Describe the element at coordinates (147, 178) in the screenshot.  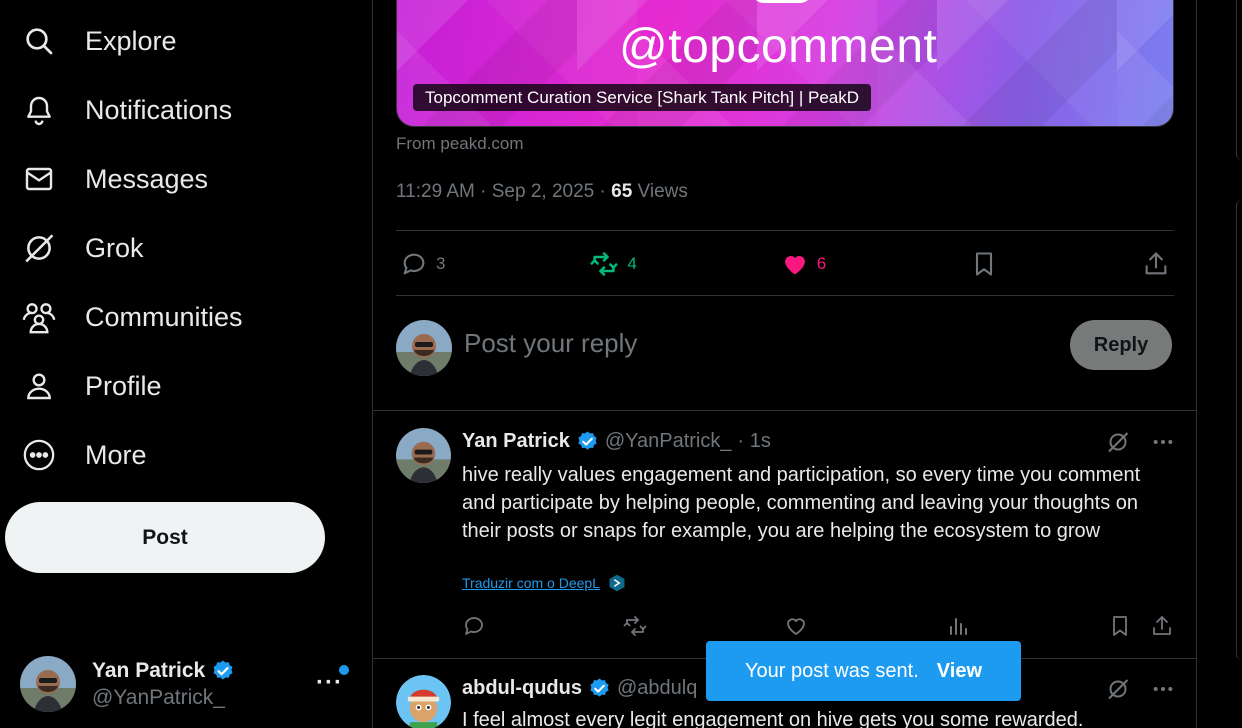
I see `sidebar-item-label: Messages` at that location.